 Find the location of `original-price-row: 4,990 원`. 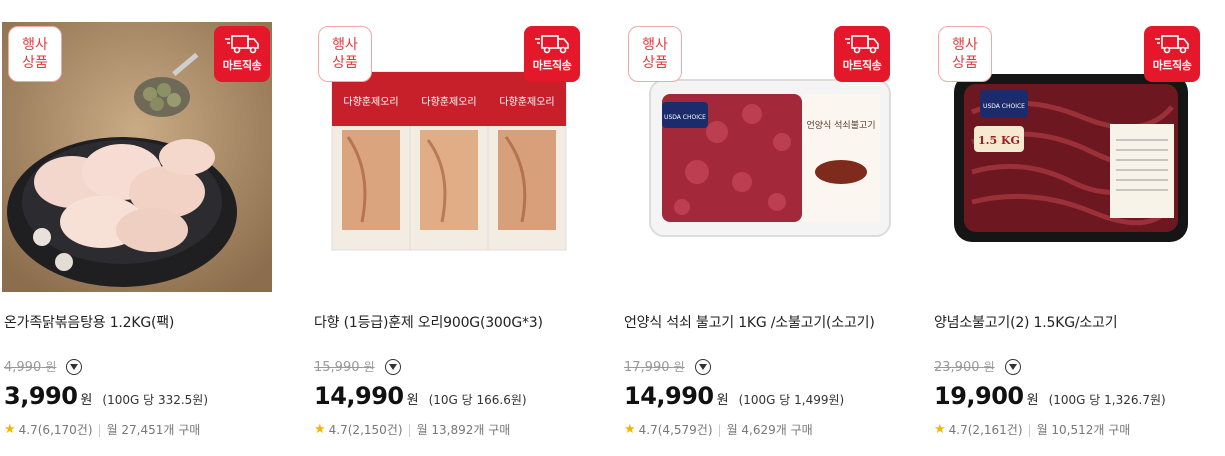

original-price-row: 4,990 원 is located at coordinates (43, 366).